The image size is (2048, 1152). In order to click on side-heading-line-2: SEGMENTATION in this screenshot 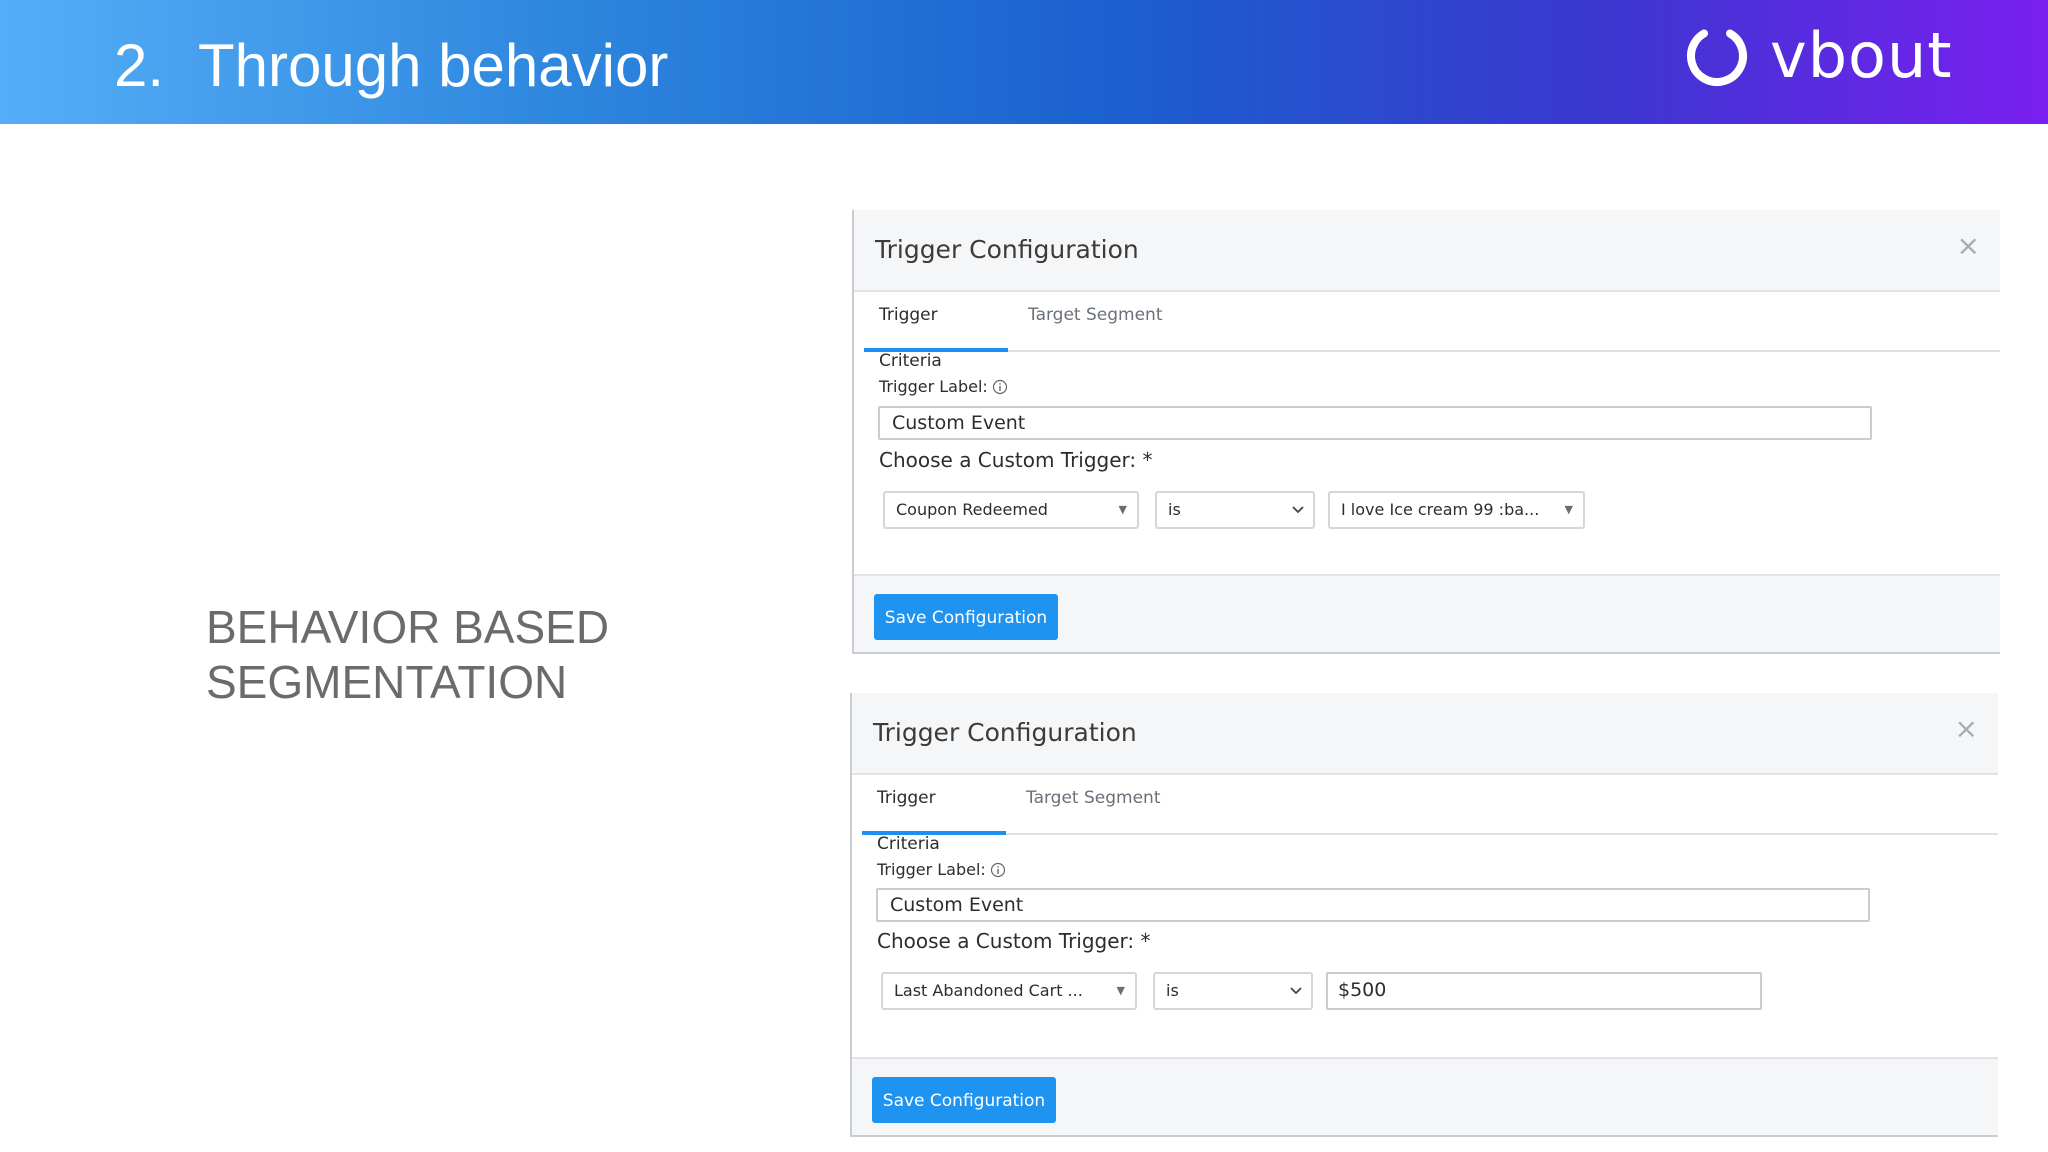, I will do `click(387, 682)`.